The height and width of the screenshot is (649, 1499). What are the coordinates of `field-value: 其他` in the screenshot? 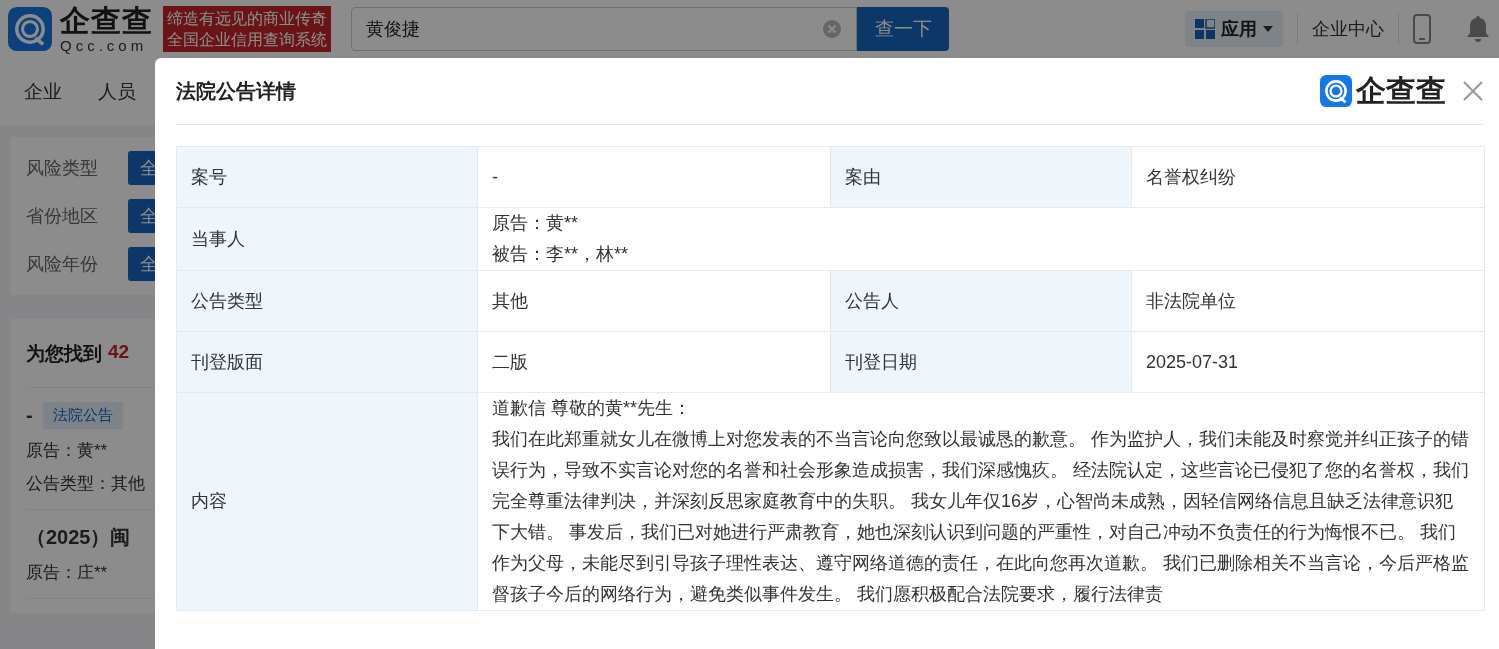 It's located at (510, 301).